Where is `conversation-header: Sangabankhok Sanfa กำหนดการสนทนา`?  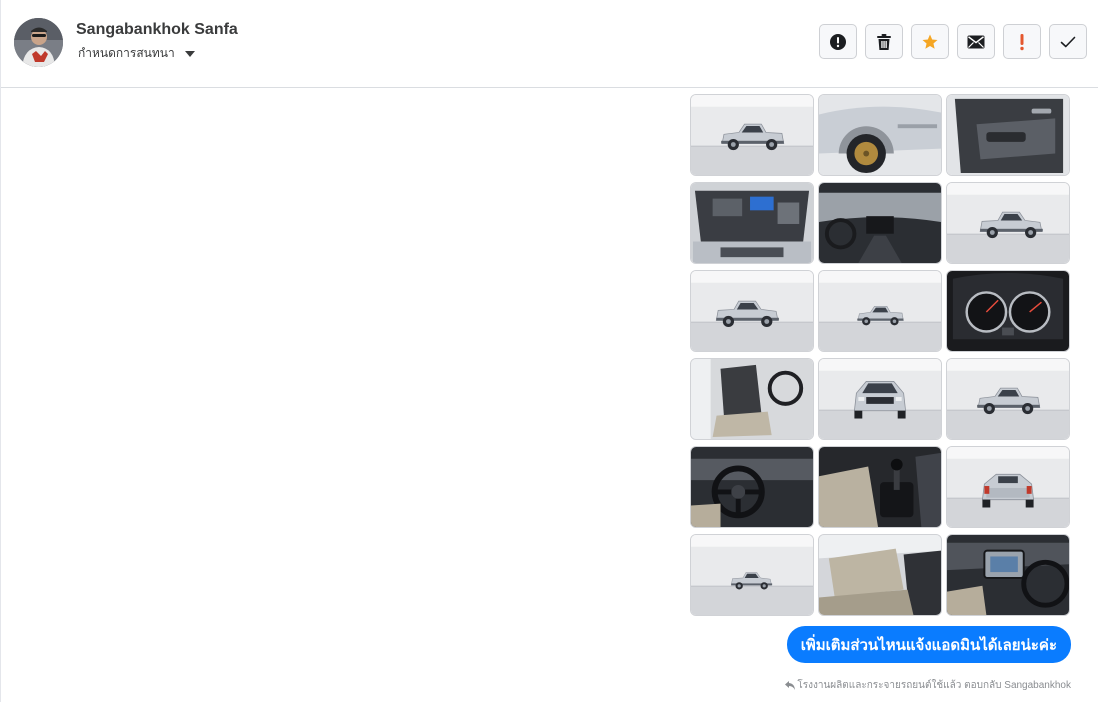
conversation-header: Sangabankhok Sanfa กำหนดการสนทนา is located at coordinates (549, 44).